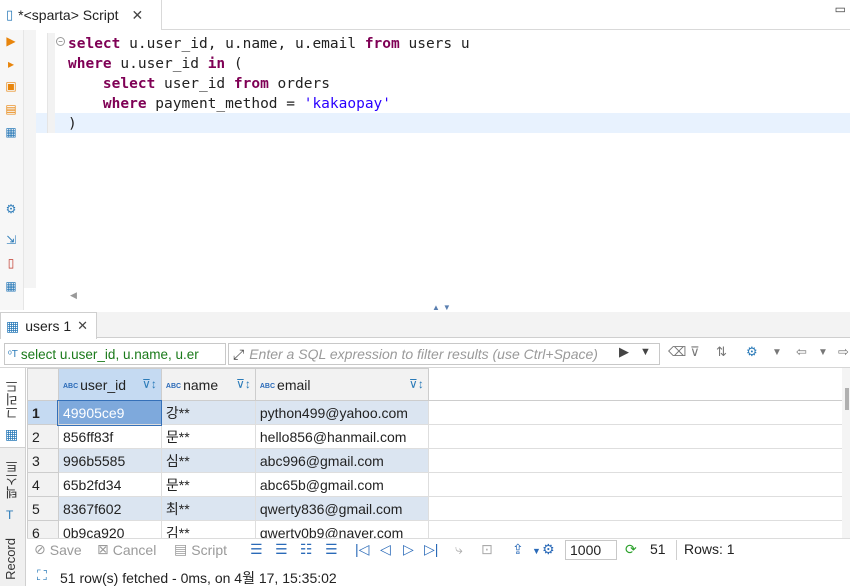 The width and height of the screenshot is (850, 588). What do you see at coordinates (11, 109) in the screenshot?
I see `execute-script-new-tabs-icon: ▤` at bounding box center [11, 109].